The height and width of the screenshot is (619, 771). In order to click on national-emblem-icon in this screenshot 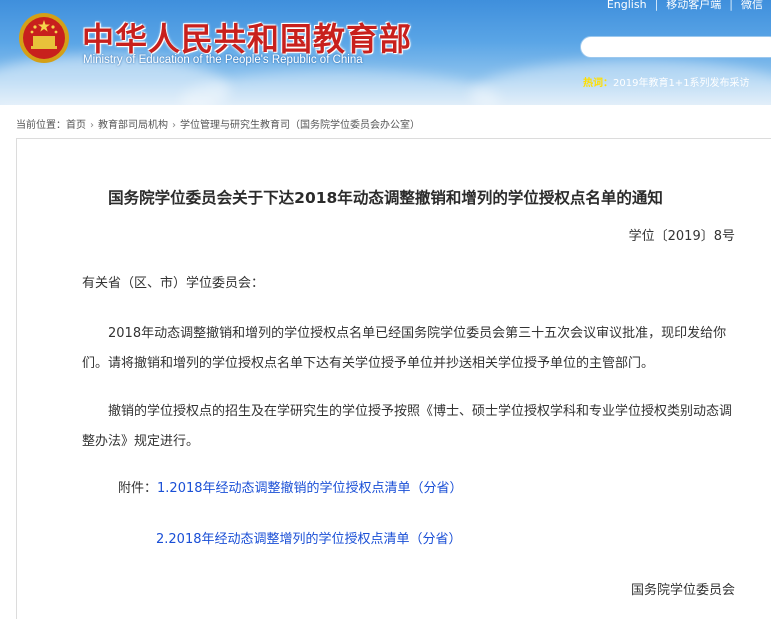, I will do `click(44, 38)`.